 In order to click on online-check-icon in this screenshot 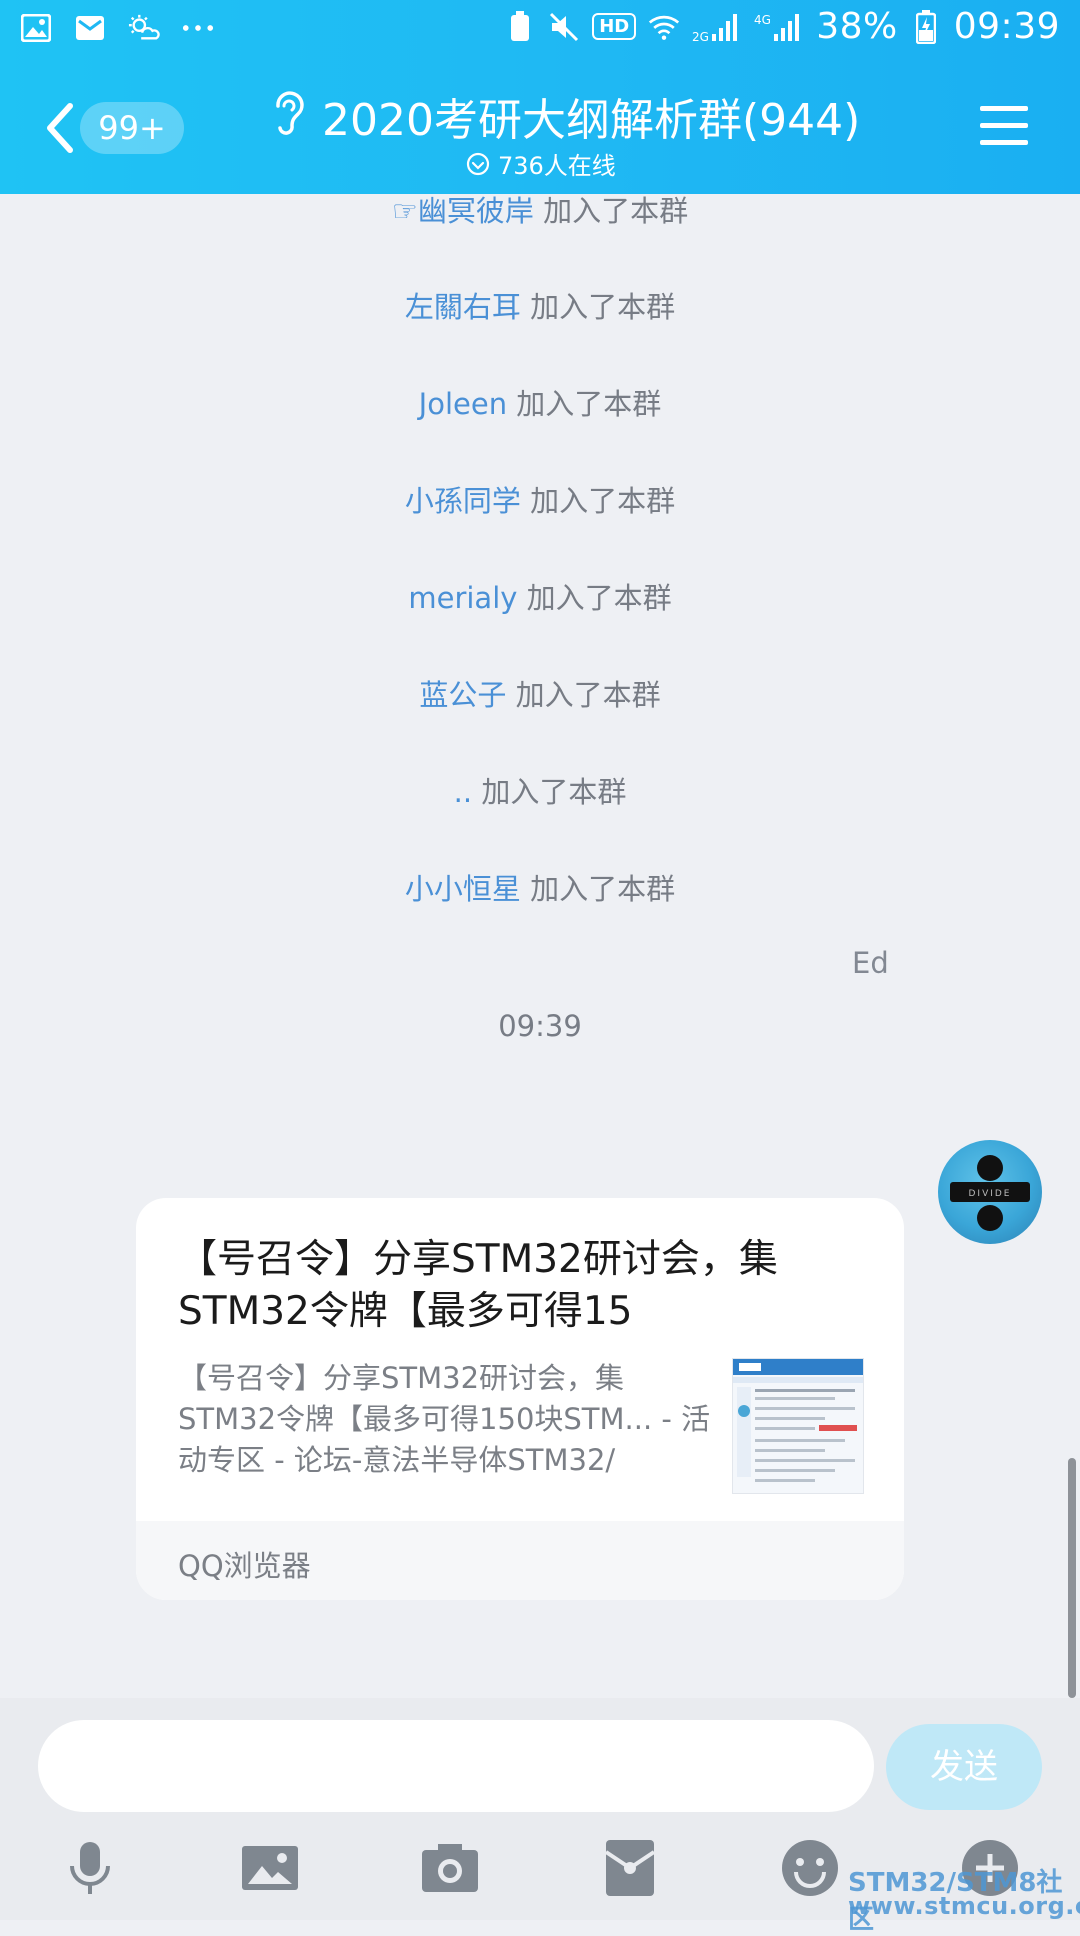, I will do `click(478, 163)`.